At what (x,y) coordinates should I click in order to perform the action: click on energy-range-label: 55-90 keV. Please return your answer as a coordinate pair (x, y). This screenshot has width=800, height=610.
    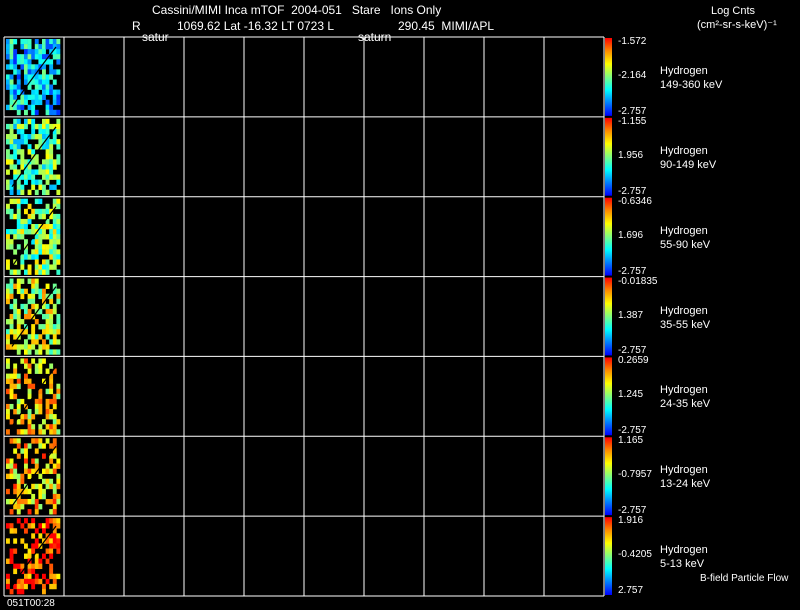
    Looking at the image, I should click on (685, 244).